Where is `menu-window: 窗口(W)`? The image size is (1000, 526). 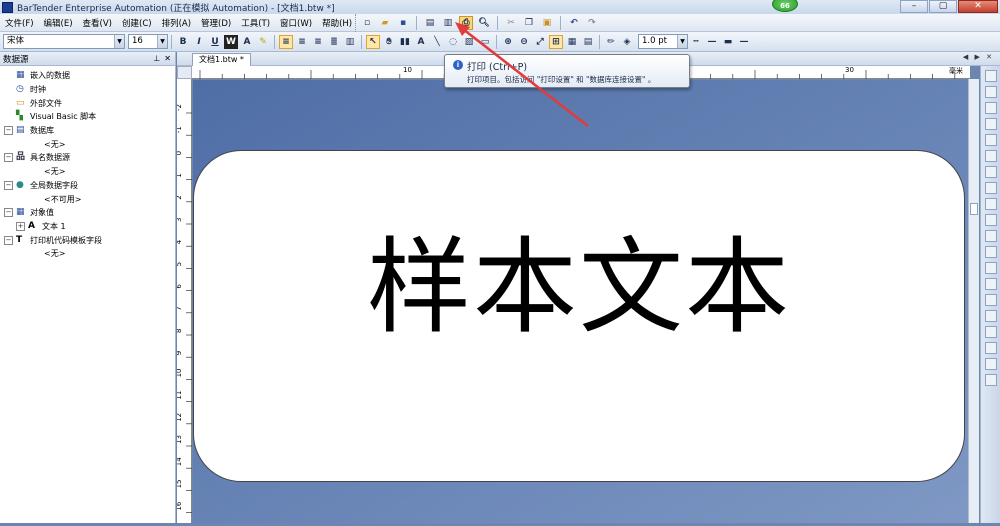 menu-window: 窗口(W) is located at coordinates (296, 23).